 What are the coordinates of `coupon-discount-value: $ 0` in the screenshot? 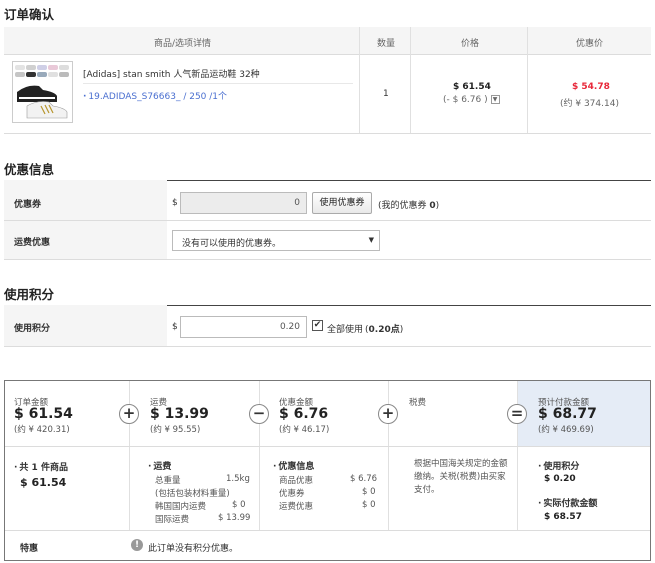 It's located at (369, 492).